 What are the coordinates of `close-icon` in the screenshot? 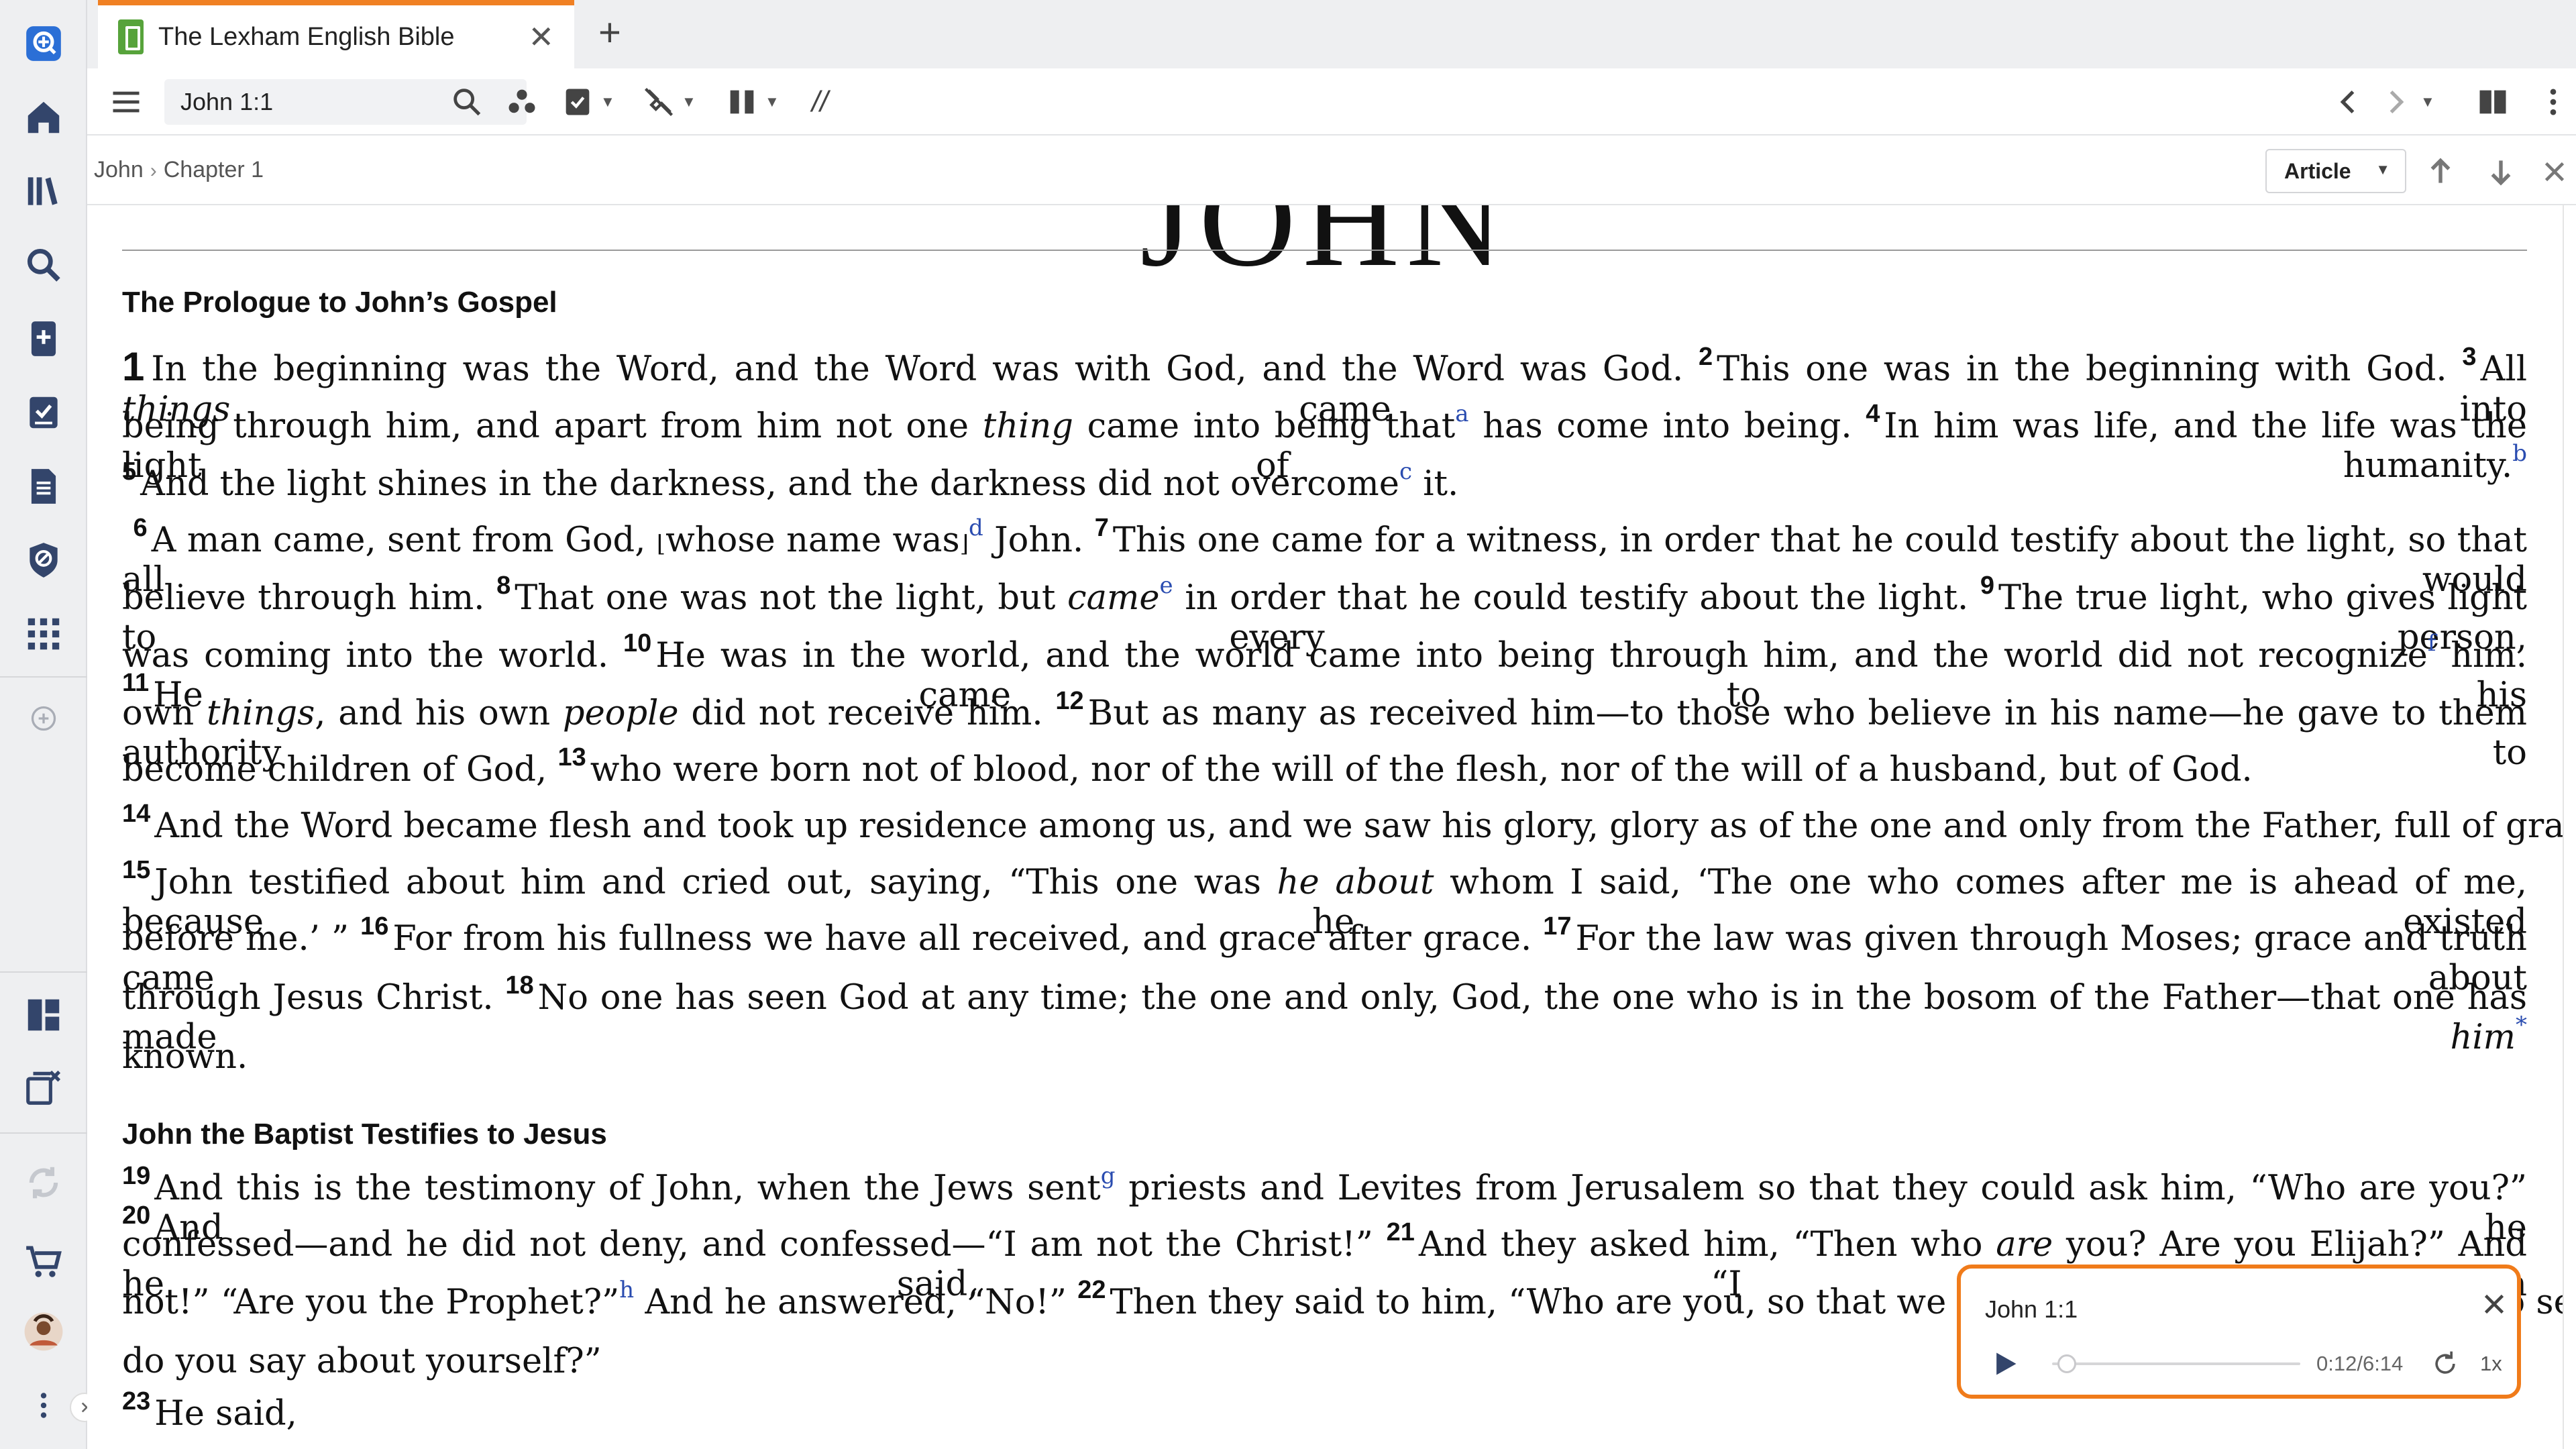 It's located at (2494, 1304).